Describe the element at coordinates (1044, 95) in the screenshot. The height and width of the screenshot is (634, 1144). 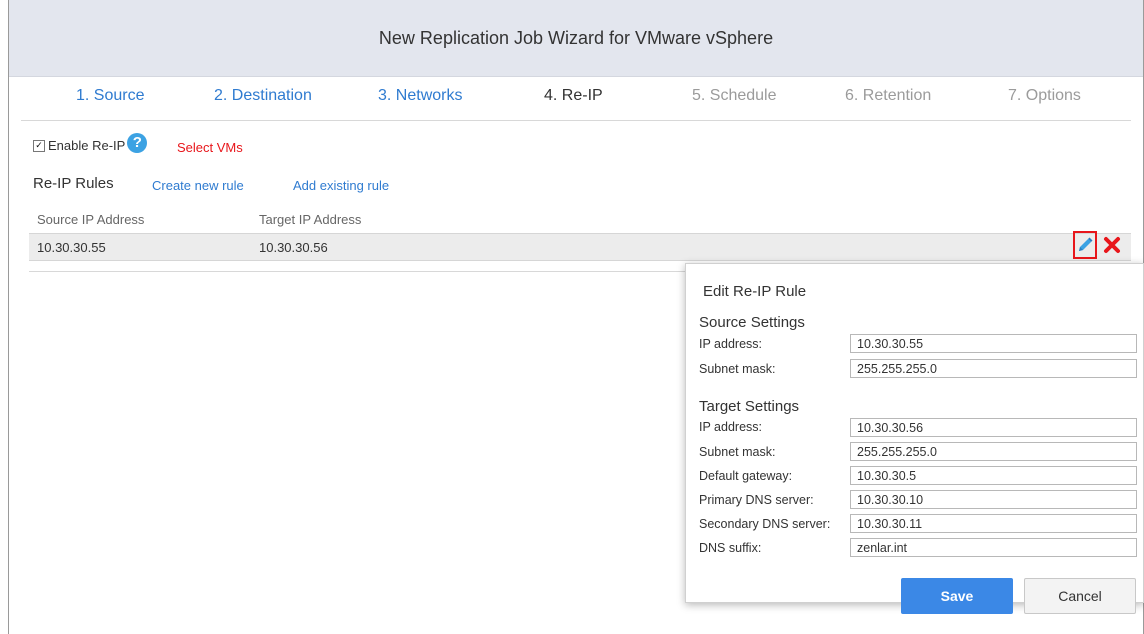
I see `step-options: 7. Options` at that location.